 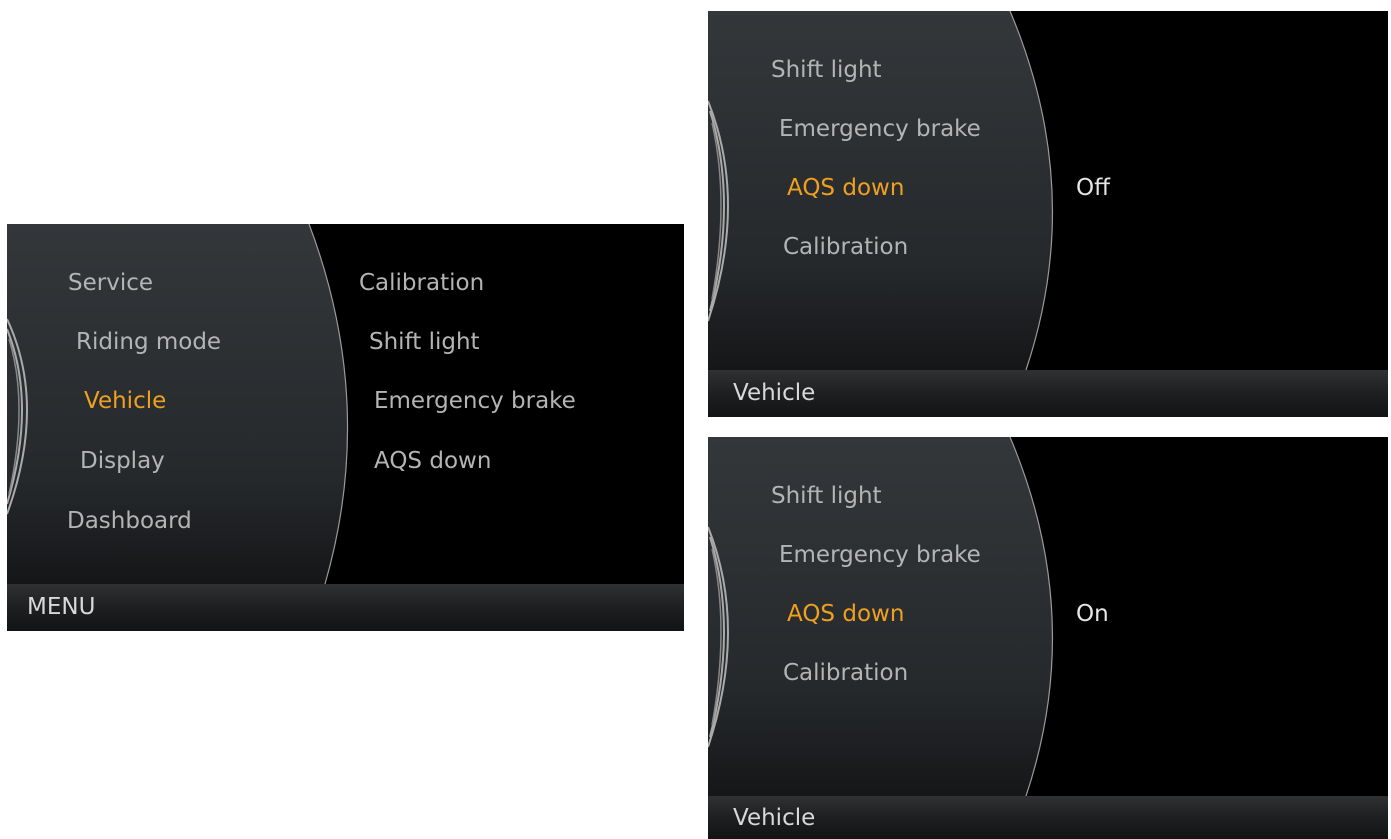 I want to click on menu-item-service: Service, so click(x=110, y=283).